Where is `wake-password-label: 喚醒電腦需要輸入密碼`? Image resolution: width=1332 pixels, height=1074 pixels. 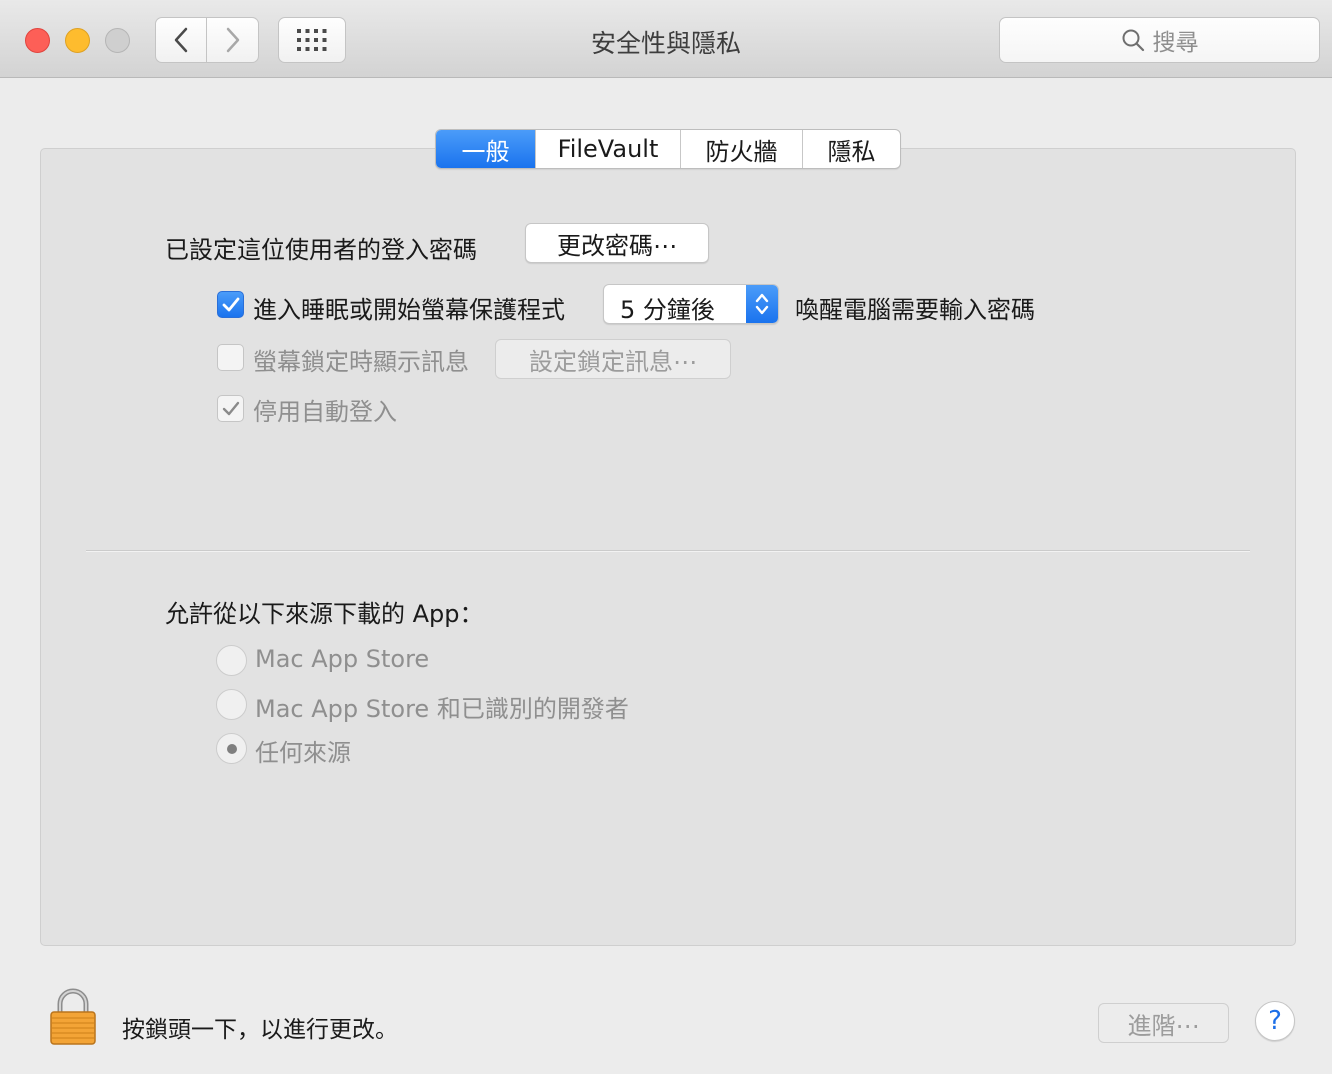 wake-password-label: 喚醒電腦需要輸入密碼 is located at coordinates (915, 310).